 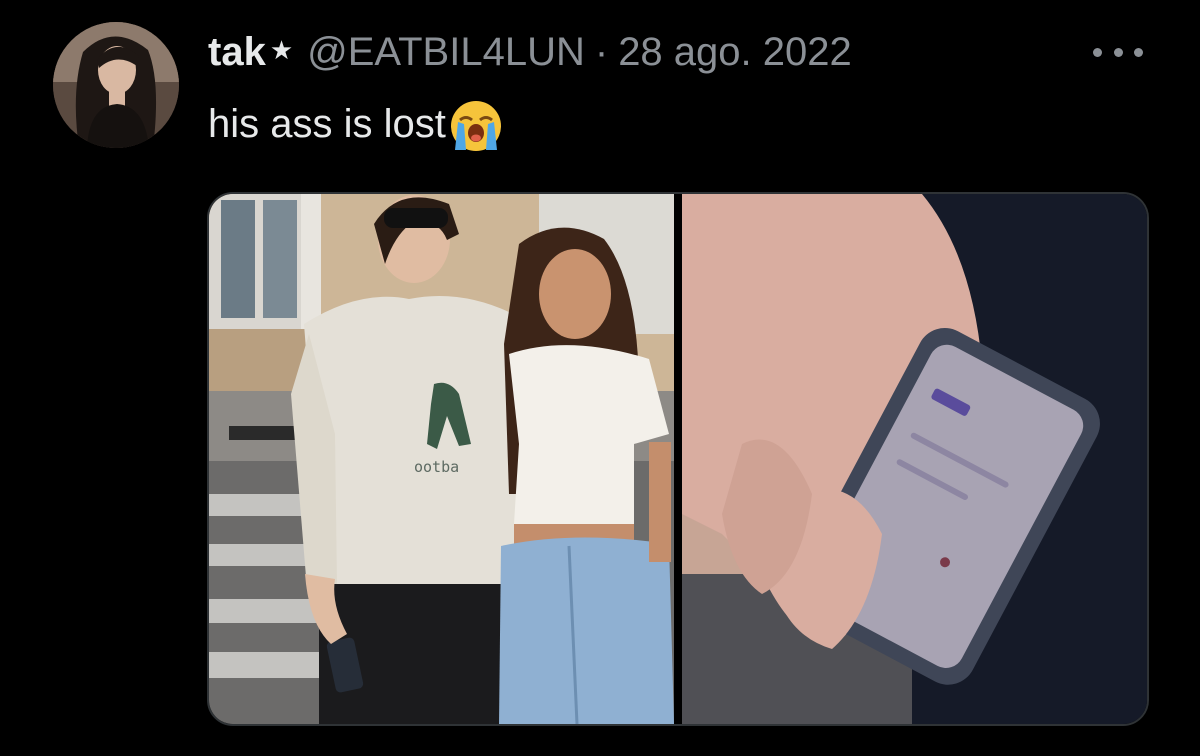 What do you see at coordinates (281, 50) in the screenshot?
I see `star-badge-icon: ★` at bounding box center [281, 50].